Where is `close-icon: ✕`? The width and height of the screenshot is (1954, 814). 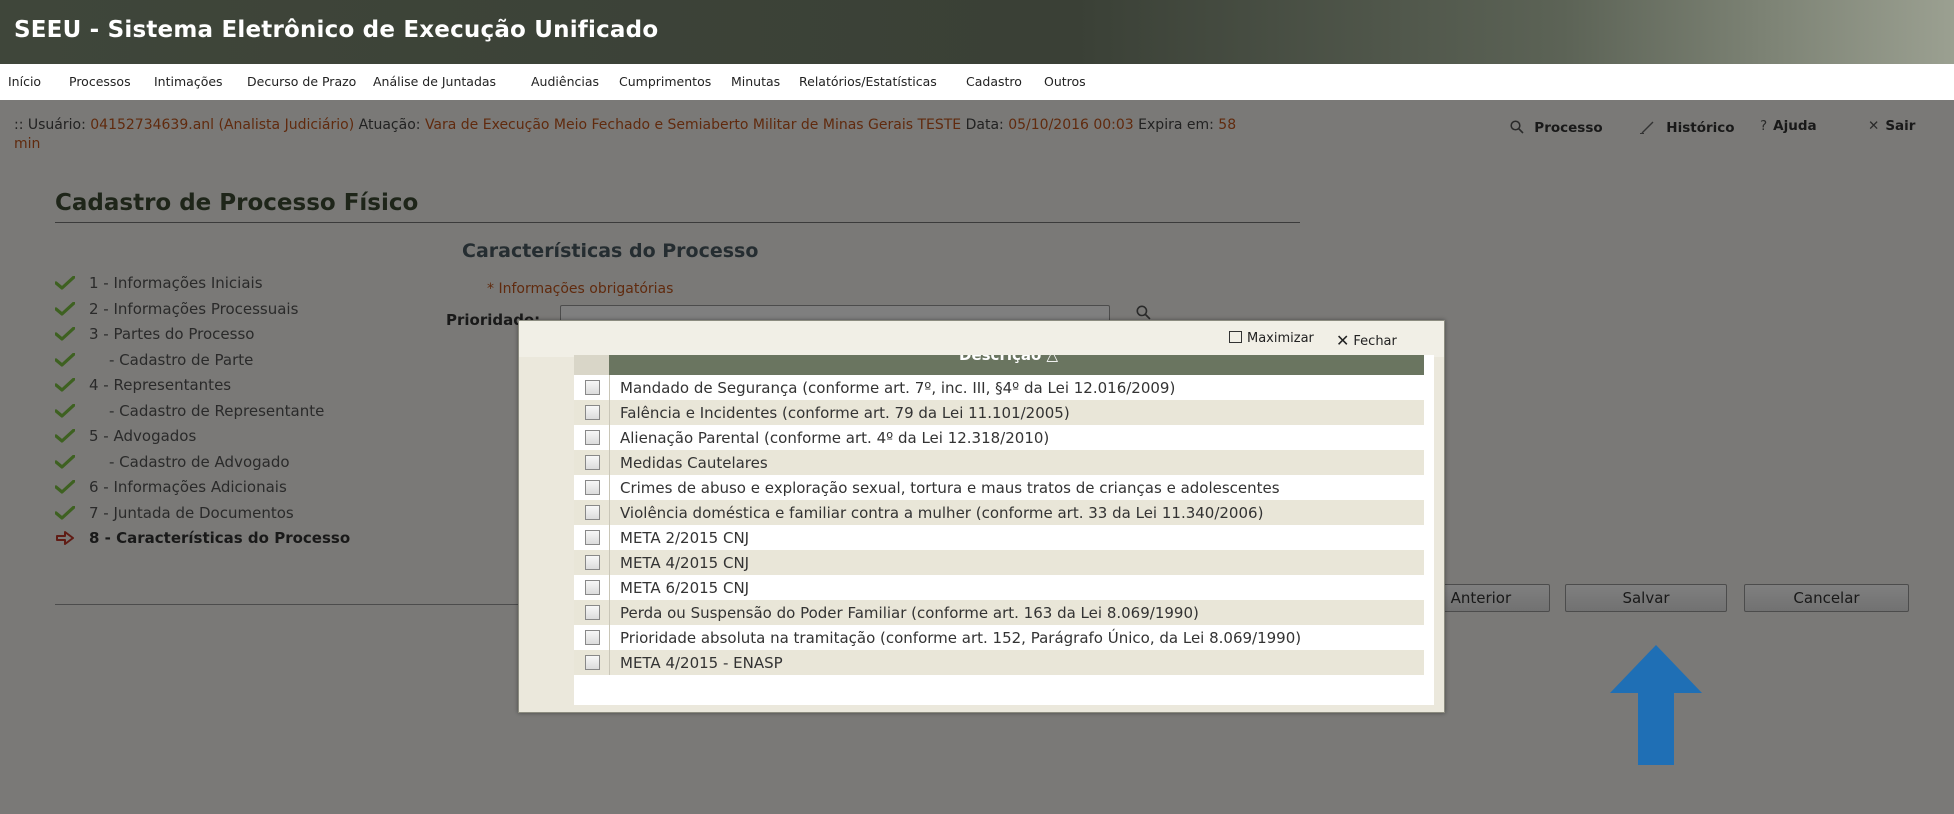 close-icon: ✕ is located at coordinates (1343, 340).